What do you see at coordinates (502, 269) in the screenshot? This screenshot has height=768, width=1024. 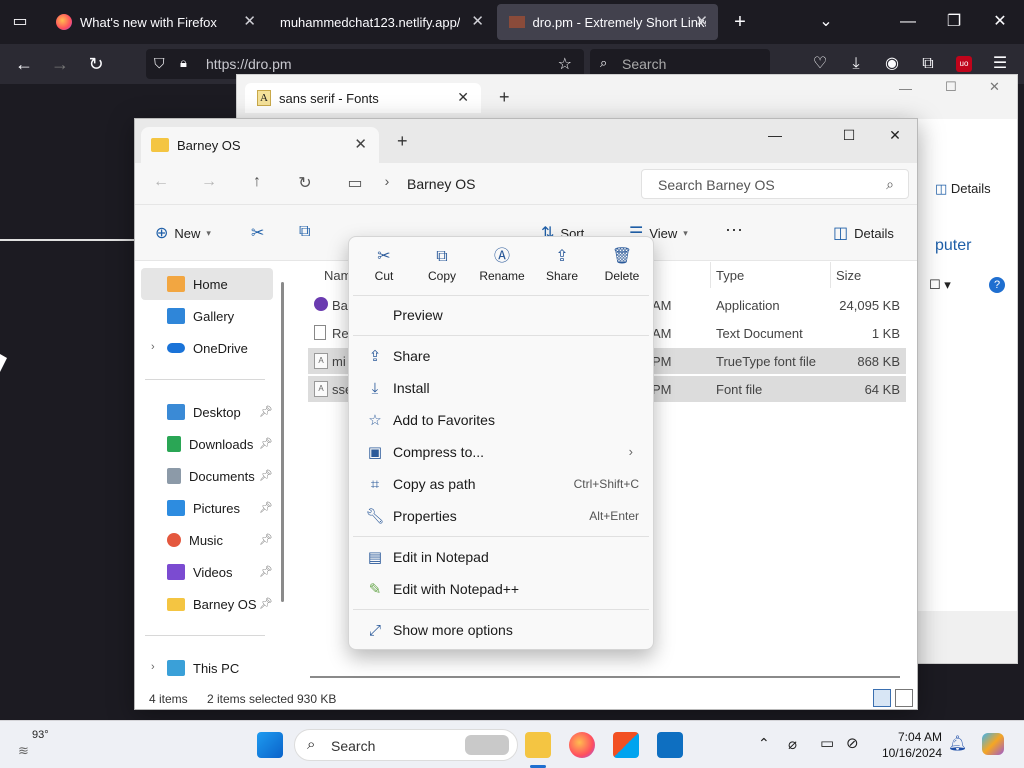 I see `rename-button: Ⓐ Rename` at bounding box center [502, 269].